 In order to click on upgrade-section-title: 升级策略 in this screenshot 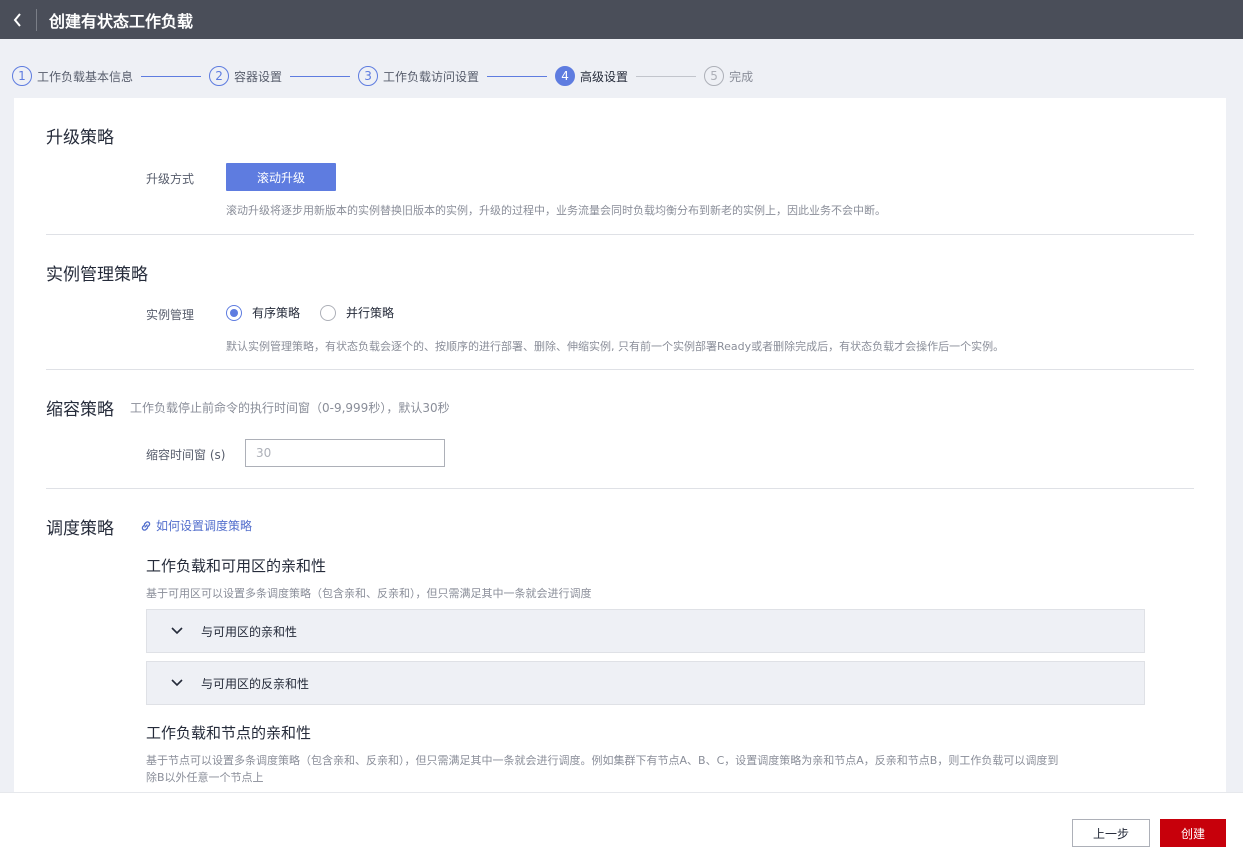, I will do `click(80, 138)`.